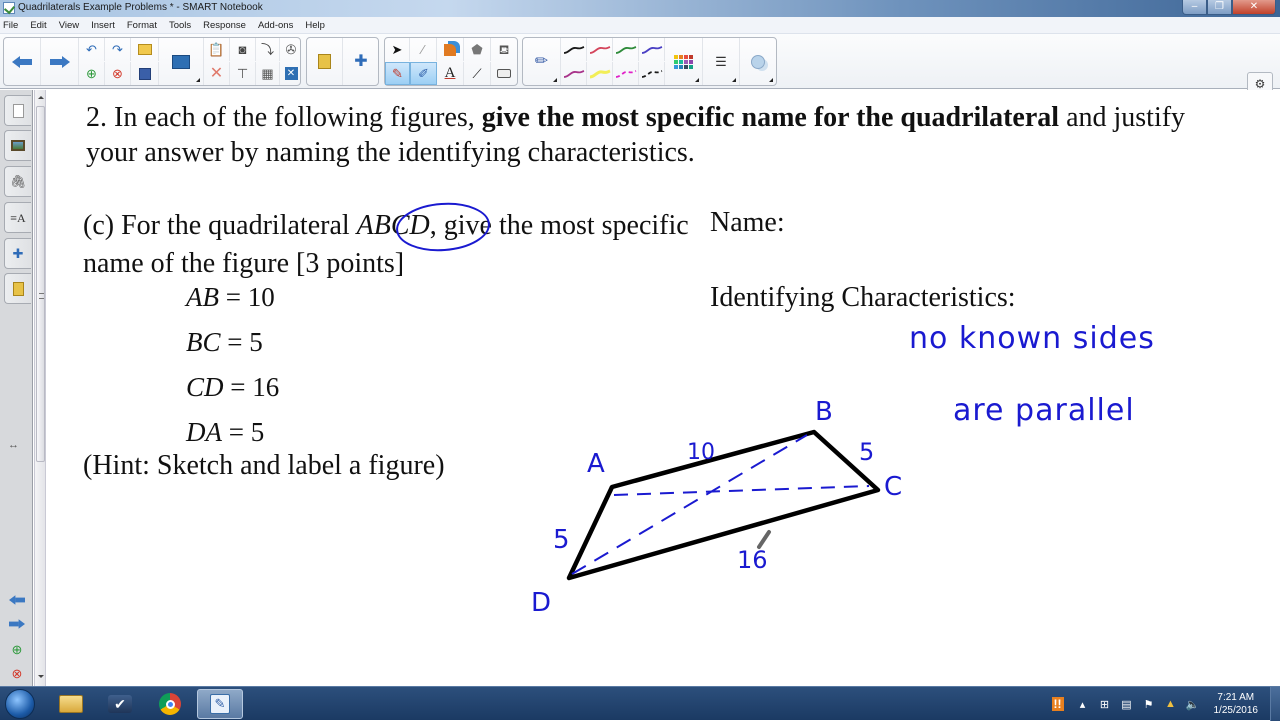 Image resolution: width=1280 pixels, height=721 pixels. I want to click on menu-tools: Tools, so click(180, 25).